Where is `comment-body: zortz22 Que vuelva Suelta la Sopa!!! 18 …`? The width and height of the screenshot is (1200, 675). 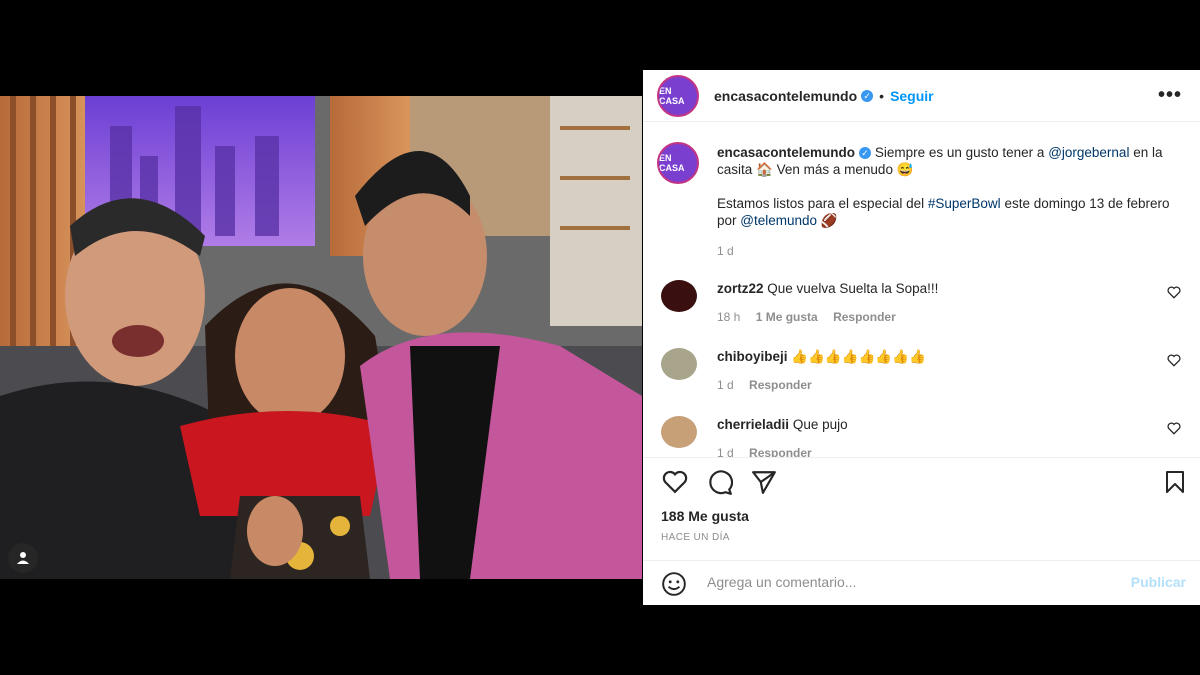 comment-body: zortz22 Que vuelva Suelta la Sopa!!! 18 … is located at coordinates (927, 303).